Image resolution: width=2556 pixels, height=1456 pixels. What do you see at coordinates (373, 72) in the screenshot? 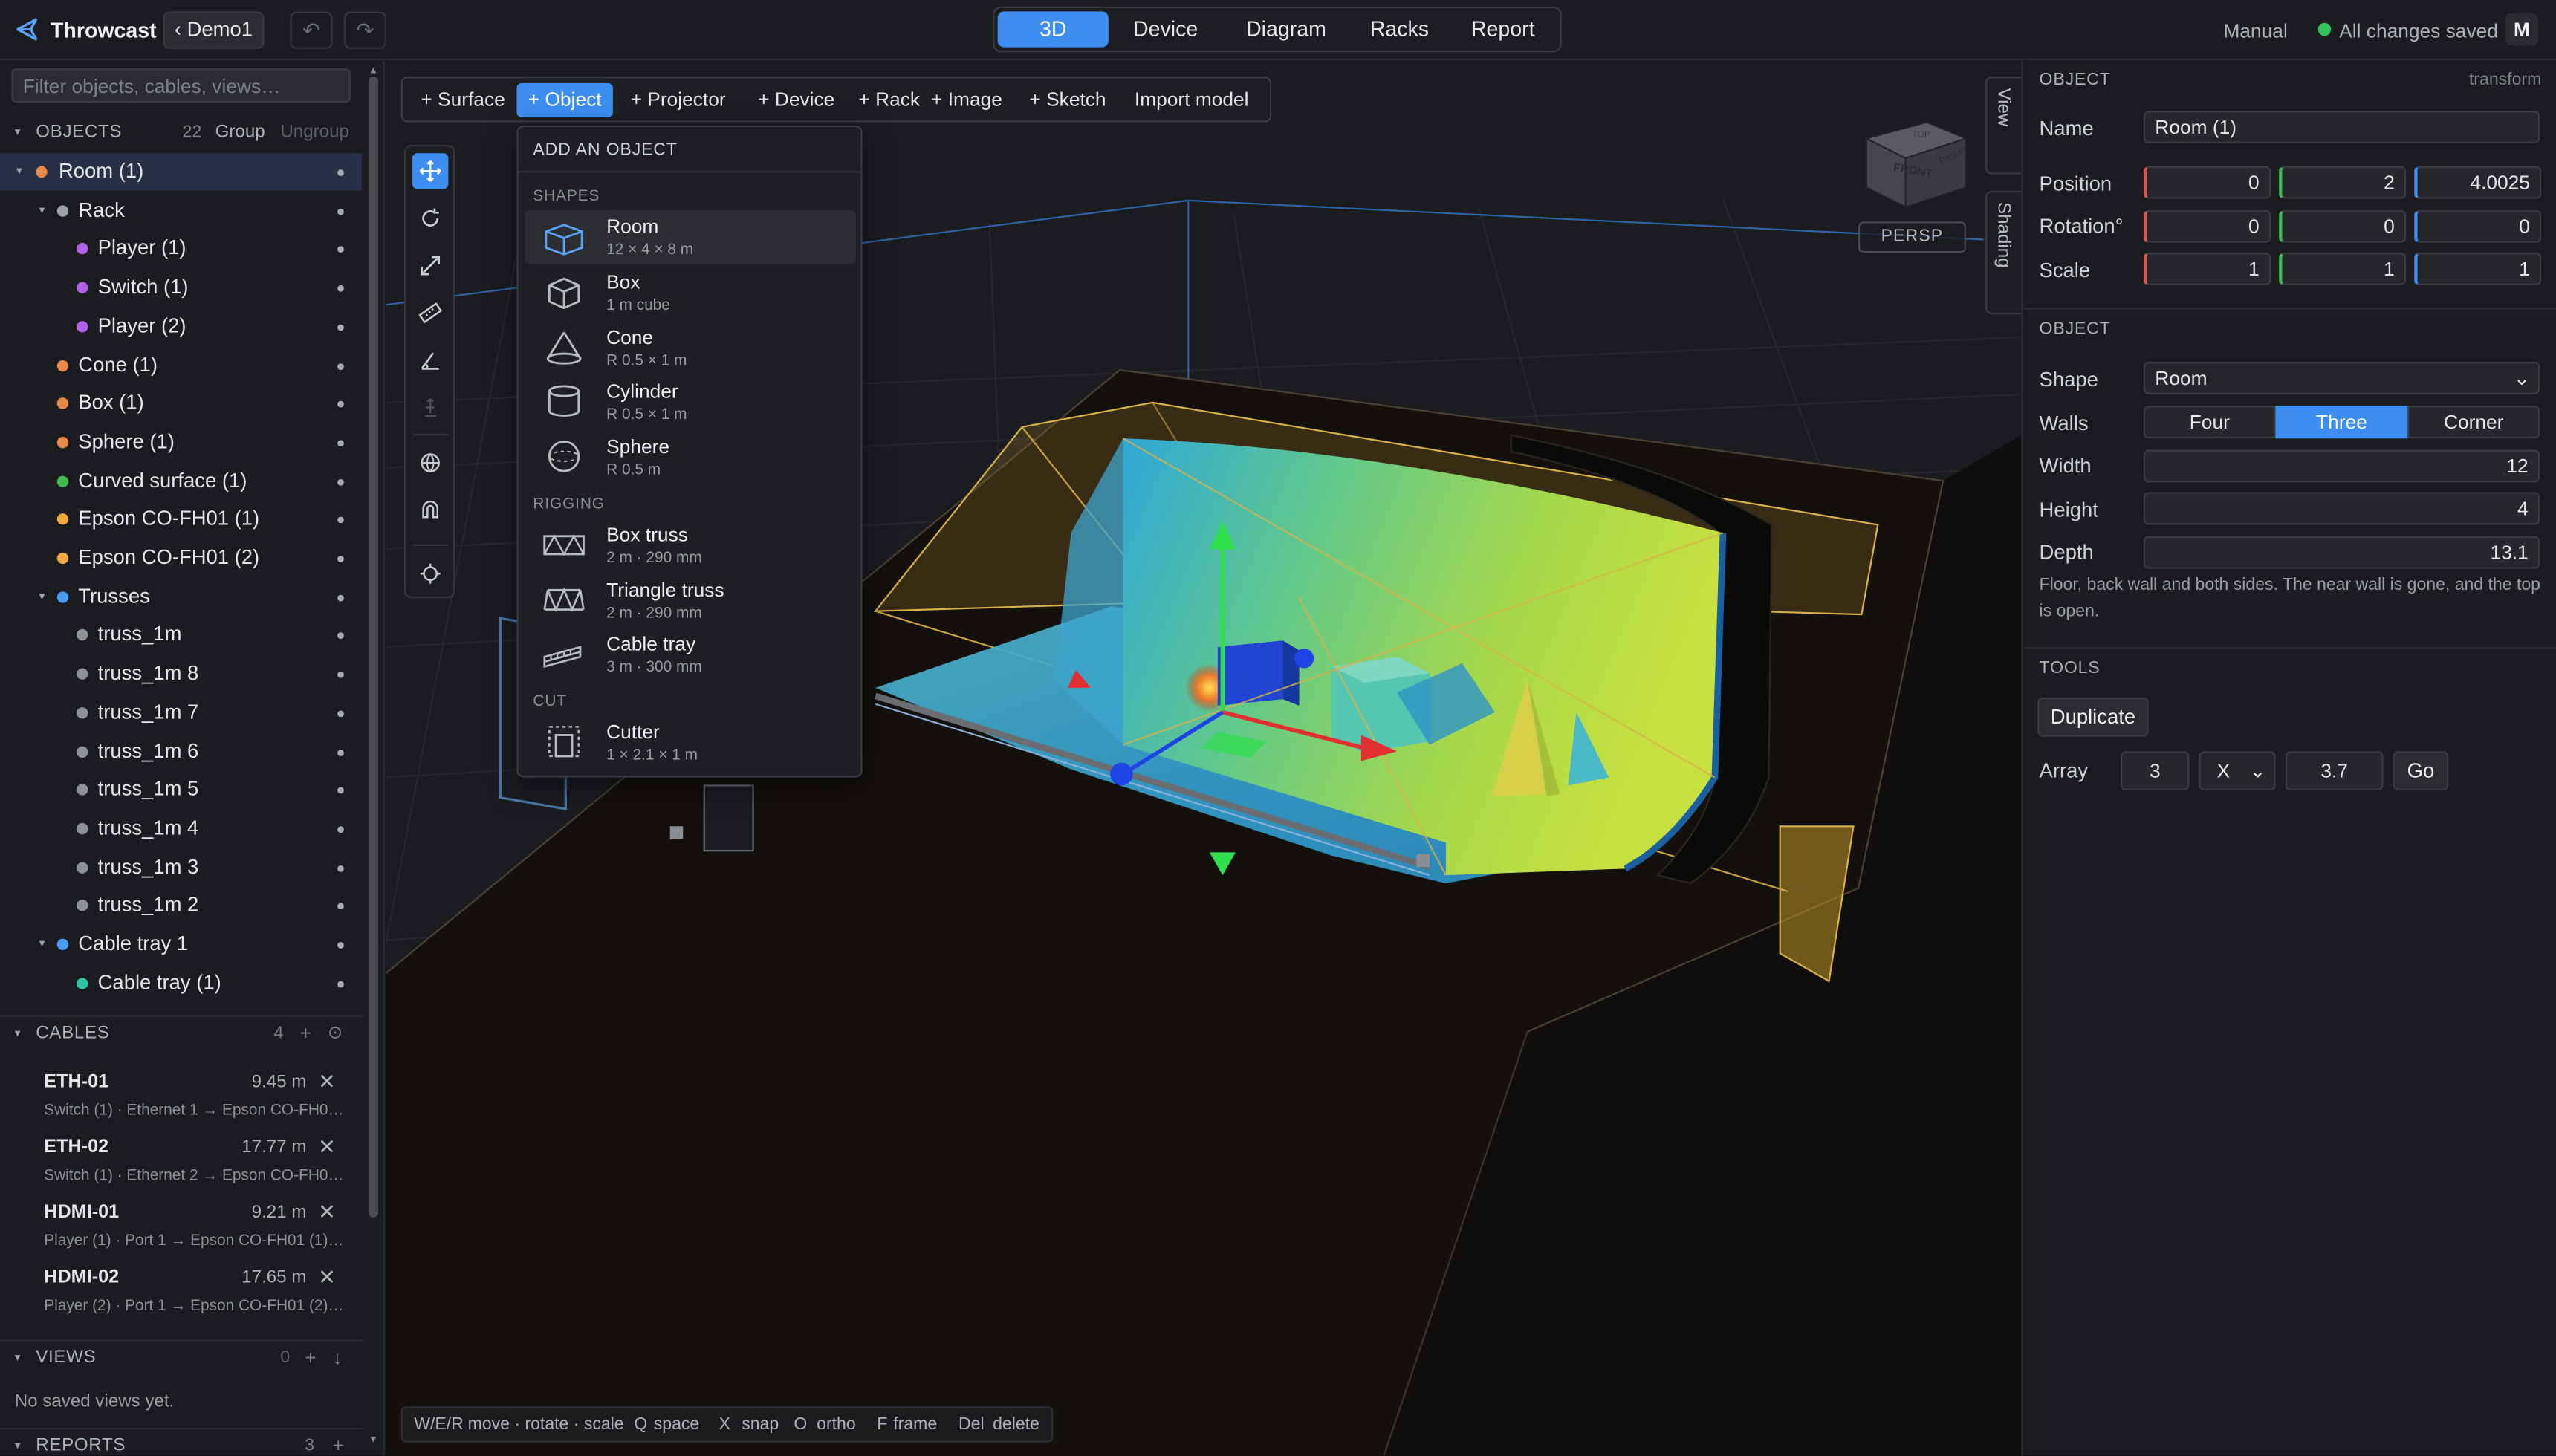
I see `scroll-up-icon: ▲` at bounding box center [373, 72].